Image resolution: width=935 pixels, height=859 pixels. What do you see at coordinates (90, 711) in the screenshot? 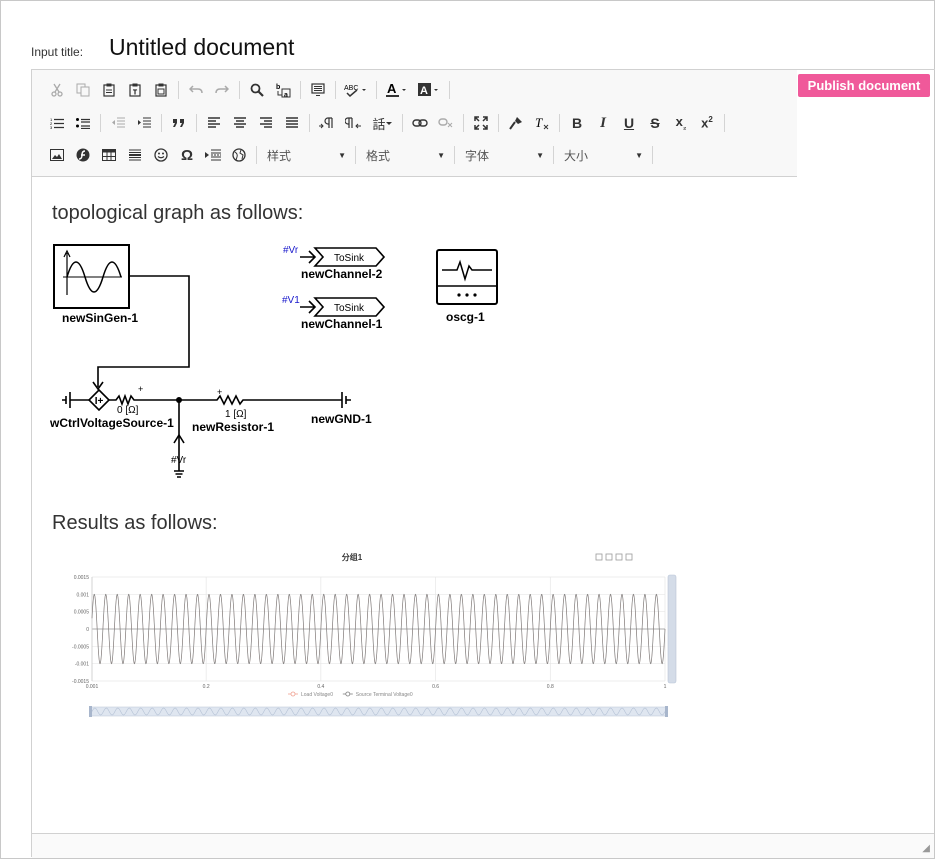
I see `datazoom-handle-left` at bounding box center [90, 711].